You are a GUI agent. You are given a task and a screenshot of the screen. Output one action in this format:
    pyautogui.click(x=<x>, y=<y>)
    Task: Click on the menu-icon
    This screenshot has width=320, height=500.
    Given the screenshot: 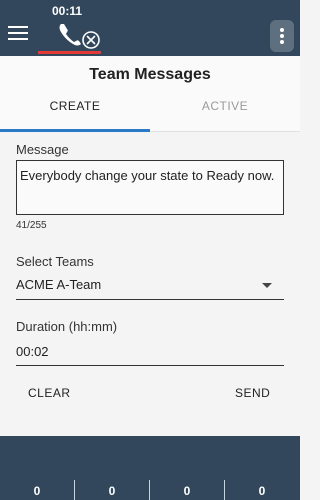 What is the action you would take?
    pyautogui.click(x=18, y=34)
    